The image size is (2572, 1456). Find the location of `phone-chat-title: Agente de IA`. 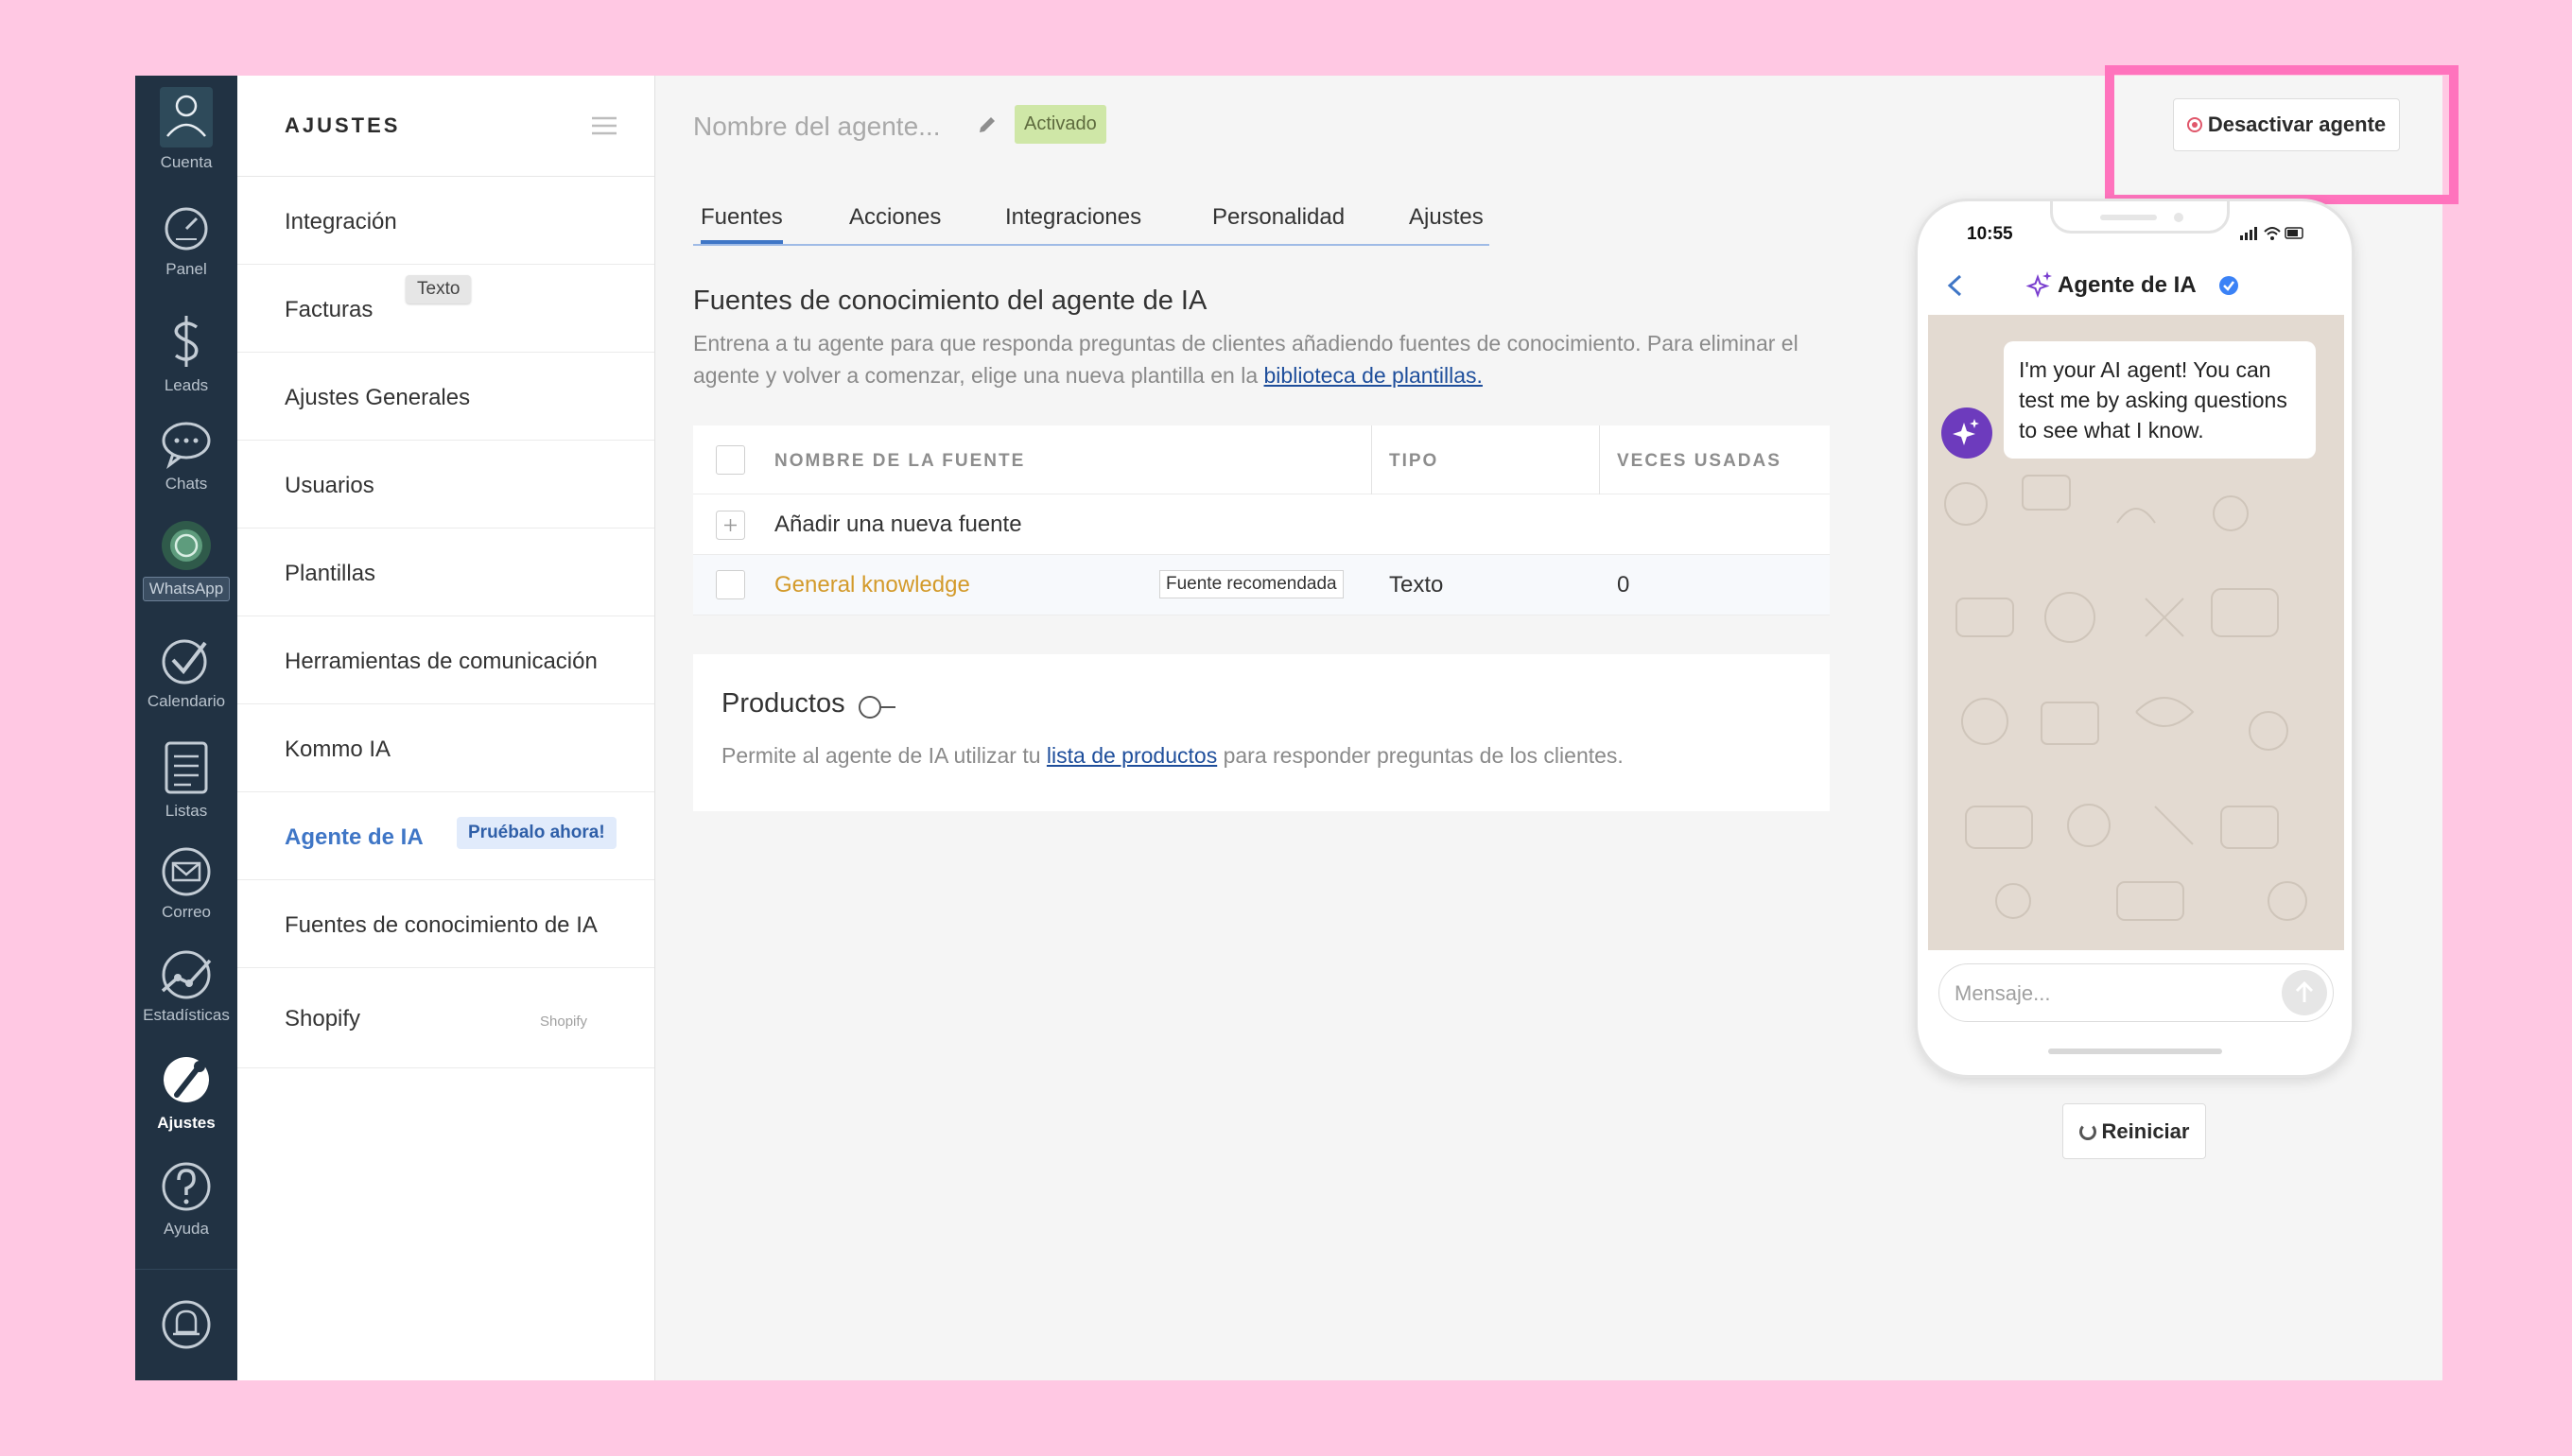

phone-chat-title: Agente de IA is located at coordinates (2127, 285).